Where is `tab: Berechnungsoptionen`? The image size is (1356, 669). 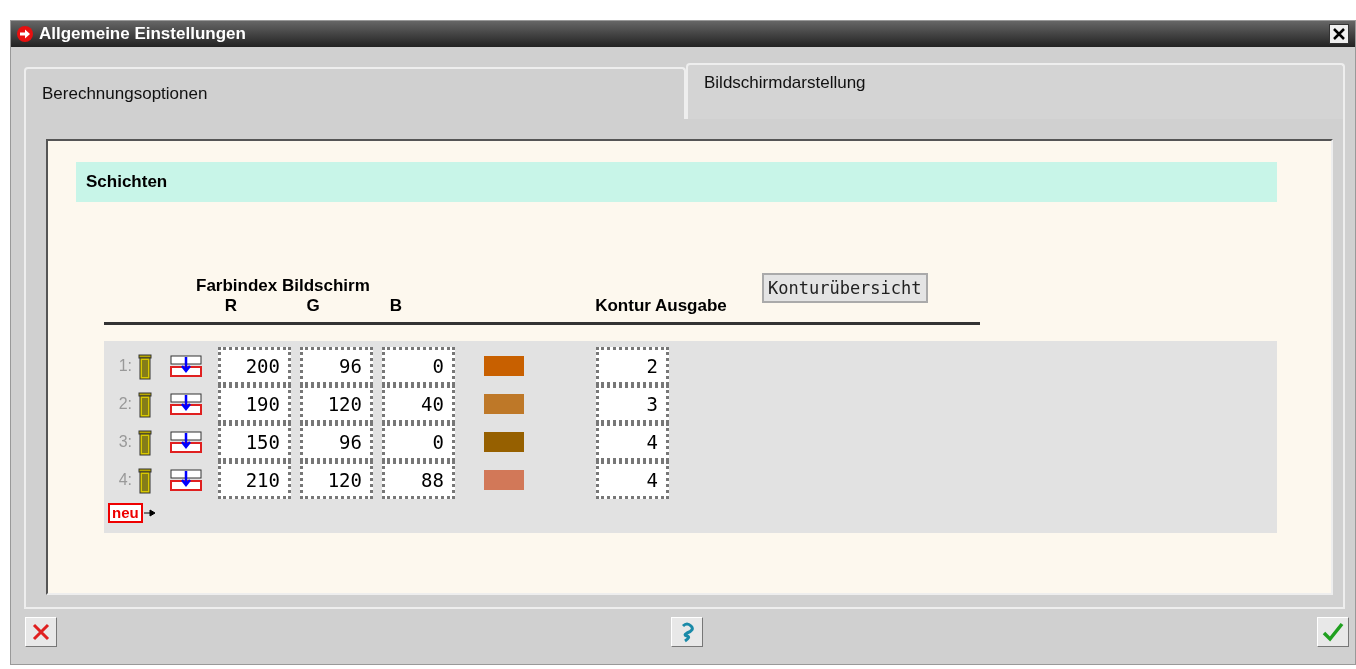
tab: Berechnungsoptionen is located at coordinates (355, 93).